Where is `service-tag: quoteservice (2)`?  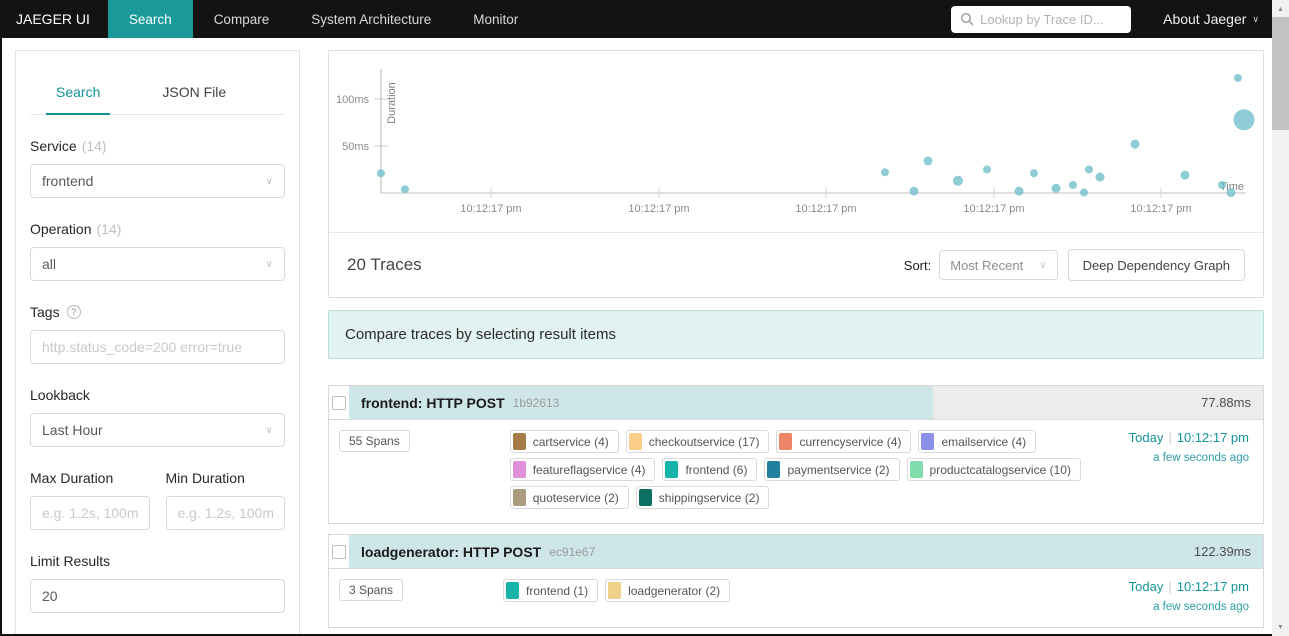
service-tag: quoteservice (2) is located at coordinates (569, 497).